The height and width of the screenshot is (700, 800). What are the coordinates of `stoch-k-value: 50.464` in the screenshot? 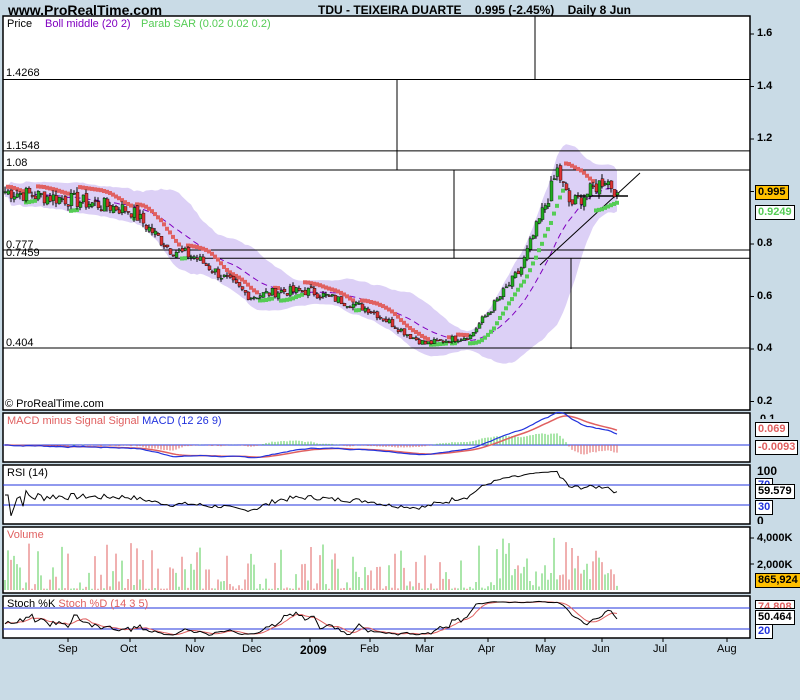 It's located at (775, 617).